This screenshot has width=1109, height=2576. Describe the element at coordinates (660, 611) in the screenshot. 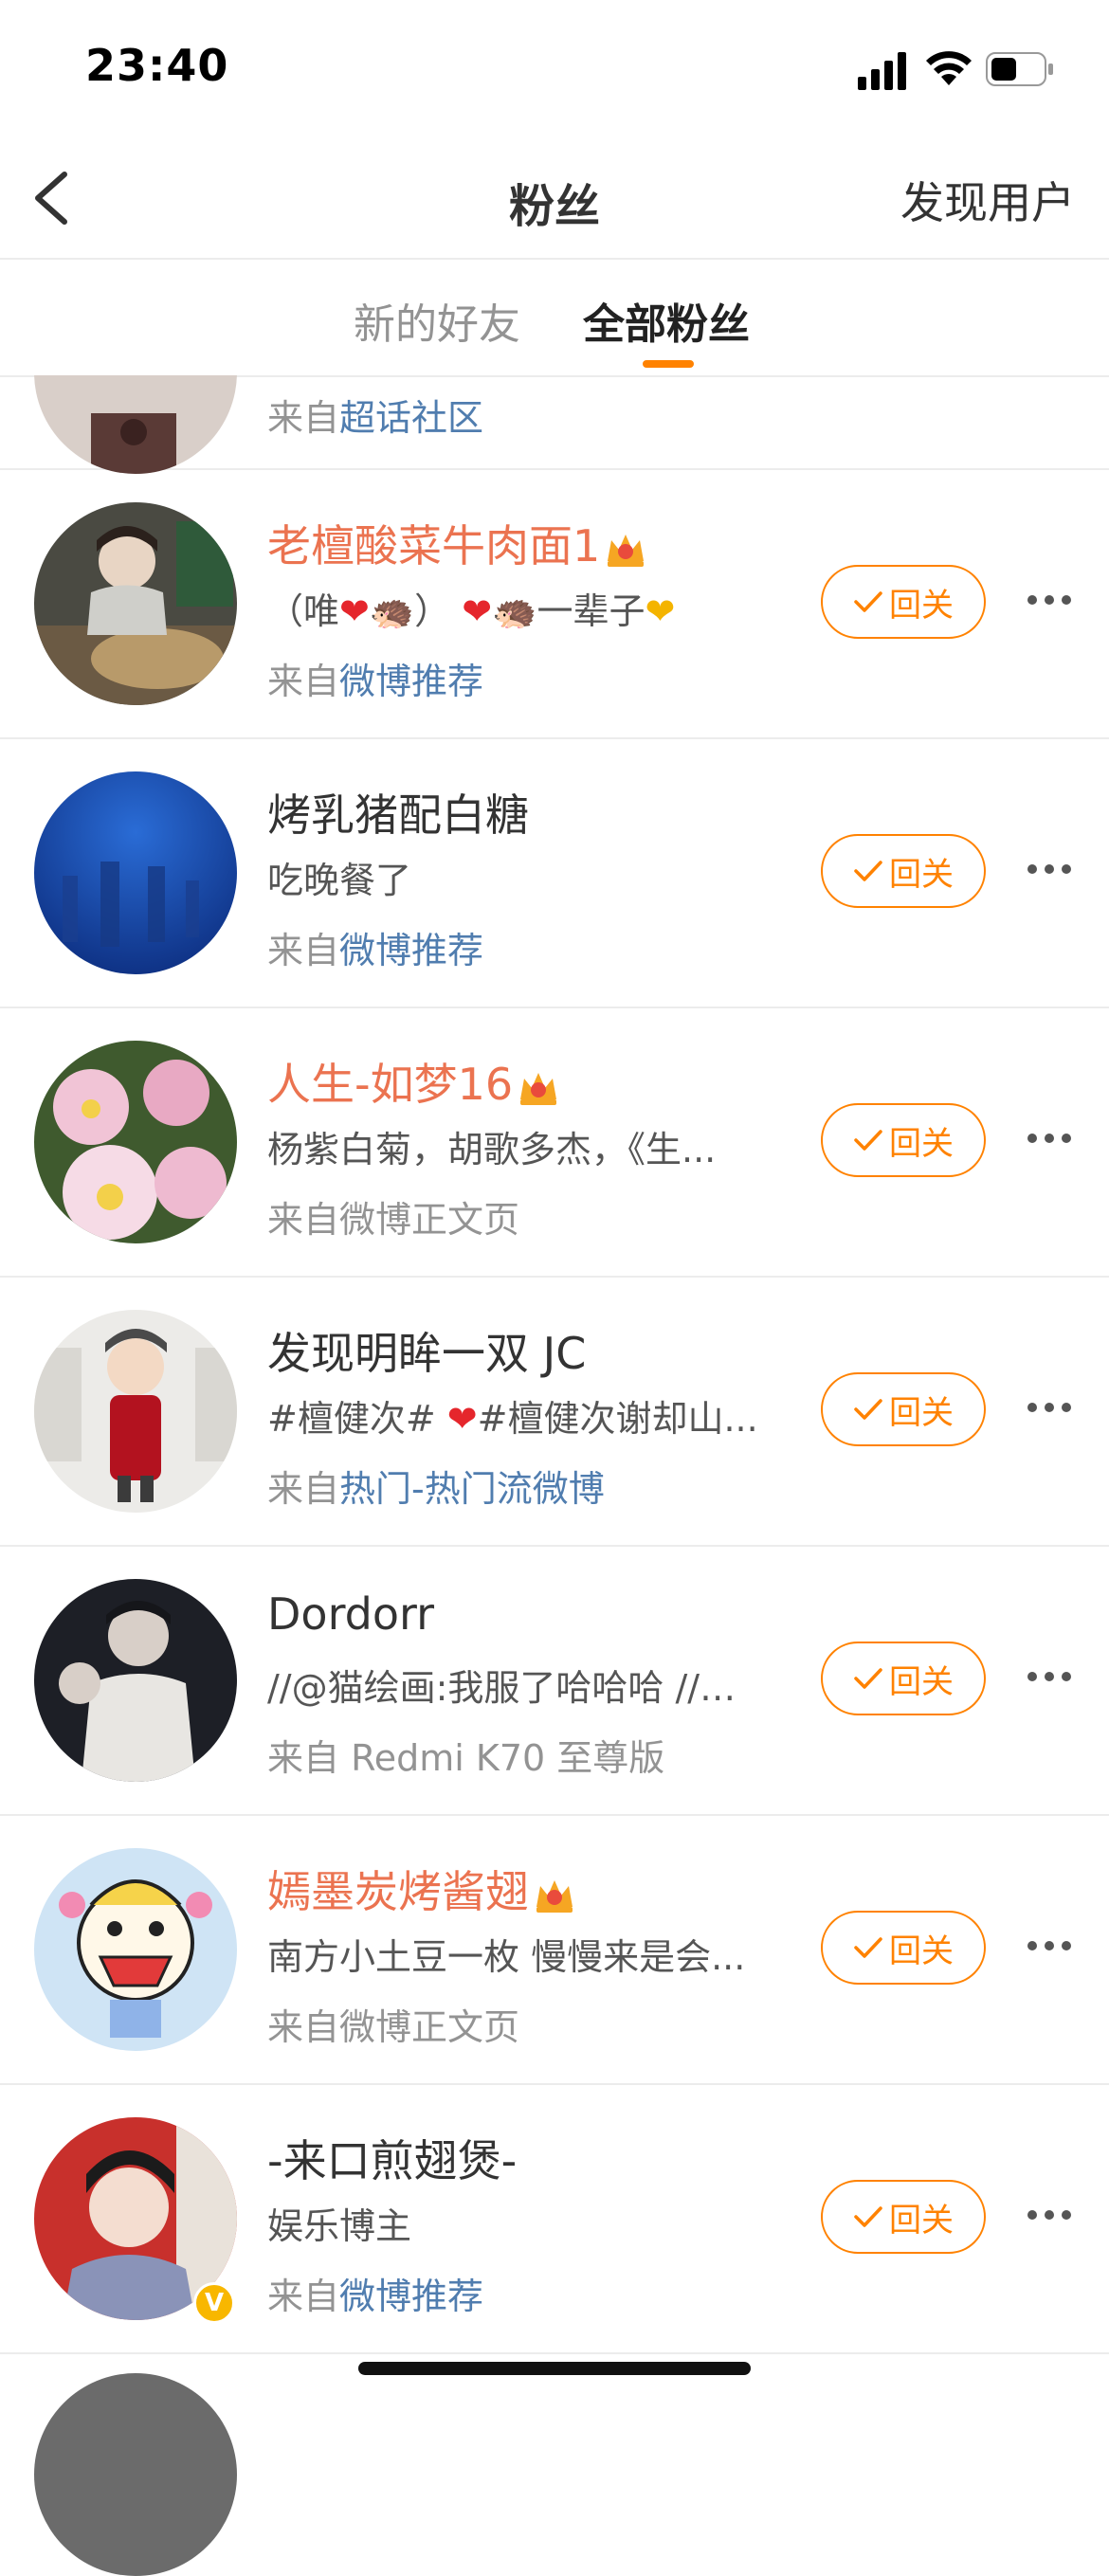

I see `yellow-heart-icon: ❤` at that location.